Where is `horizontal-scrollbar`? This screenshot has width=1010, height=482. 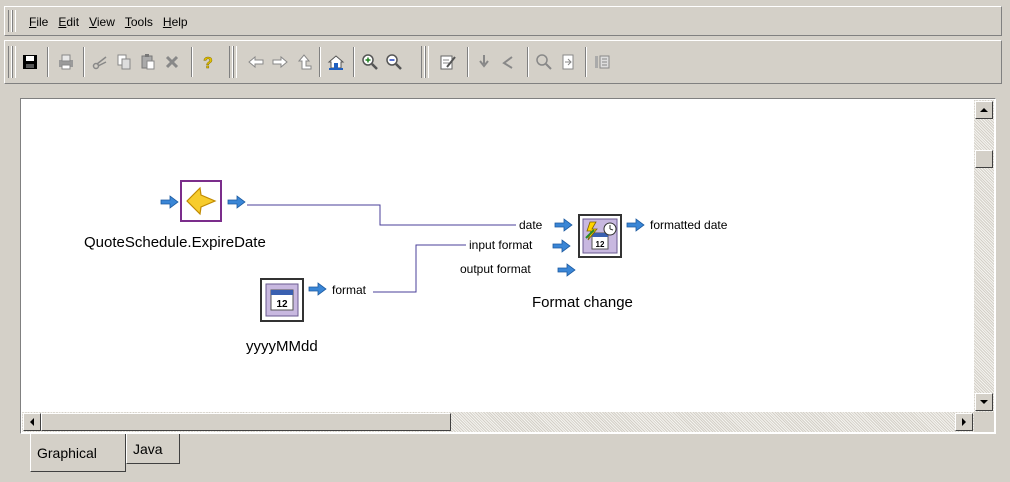
horizontal-scrollbar is located at coordinates (498, 422).